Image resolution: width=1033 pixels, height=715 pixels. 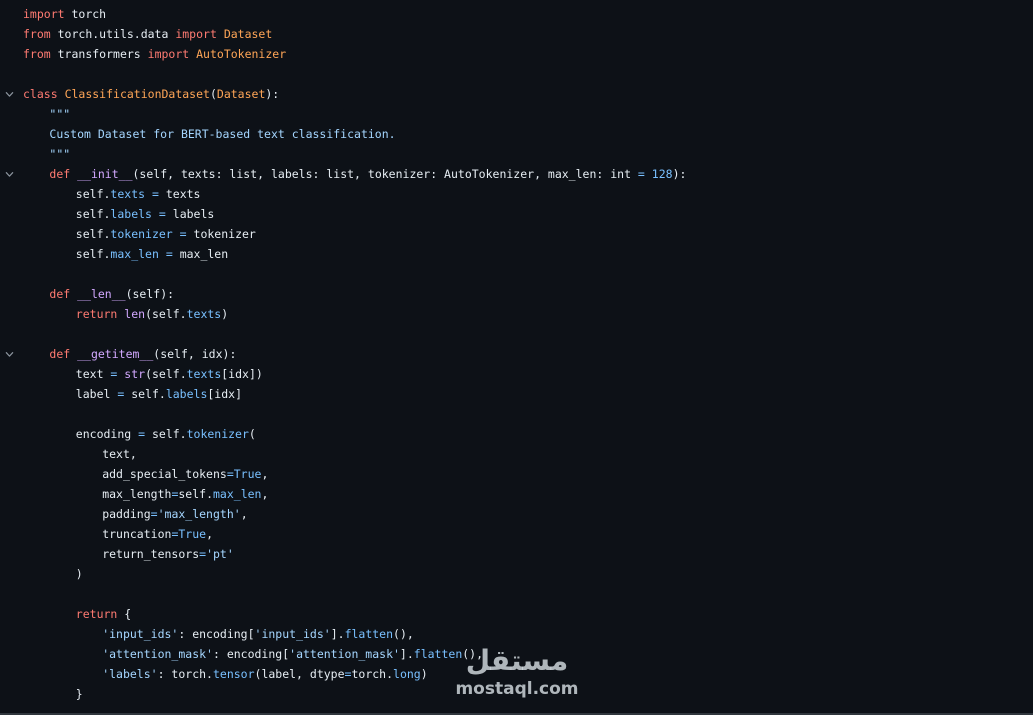 What do you see at coordinates (516, 554) in the screenshot?
I see `code-line: return_tensors='pt'` at bounding box center [516, 554].